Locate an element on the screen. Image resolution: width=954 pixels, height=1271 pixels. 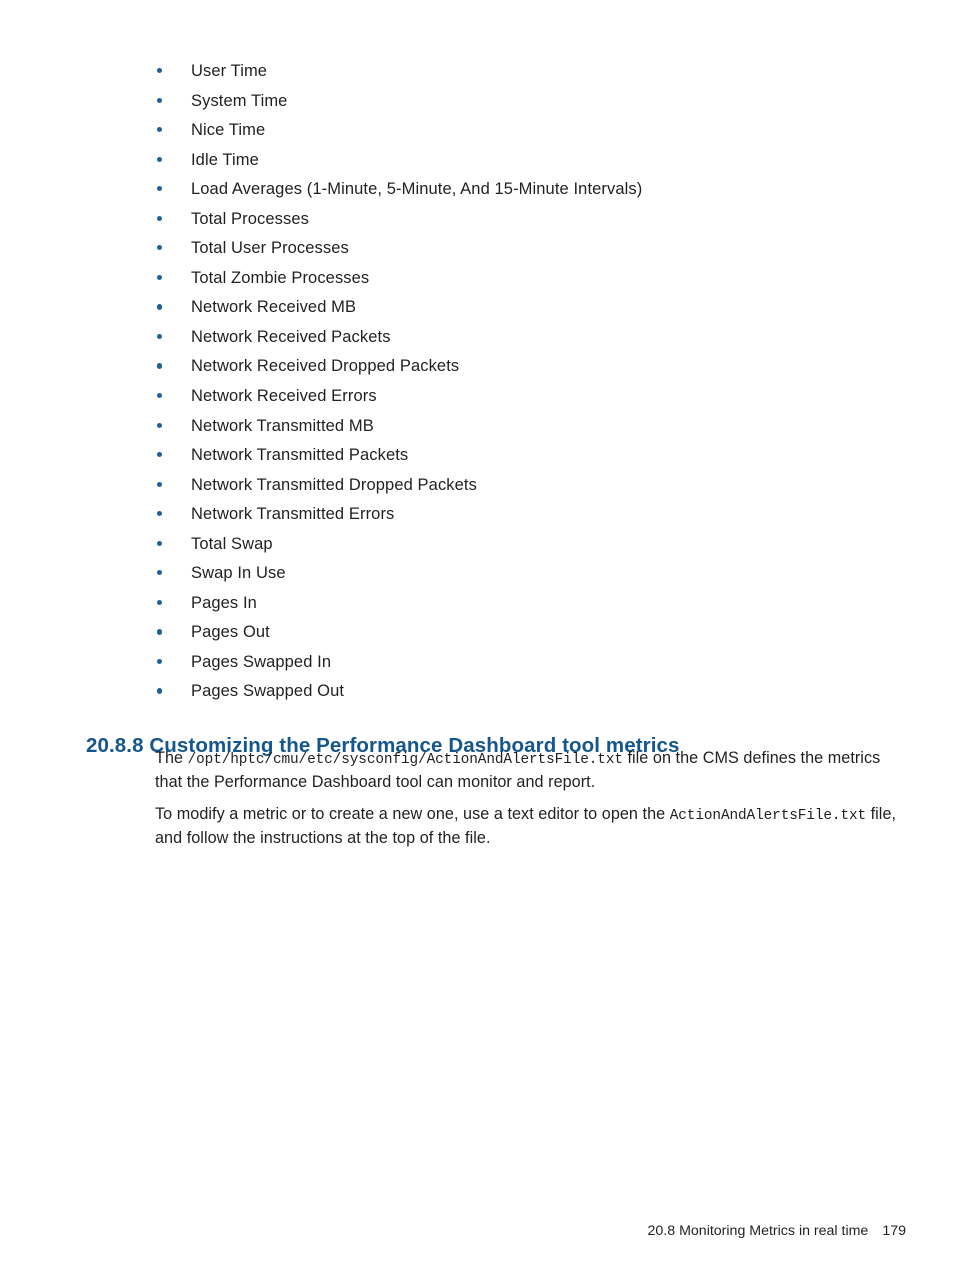
list-item-label: System Time is located at coordinates (239, 100).